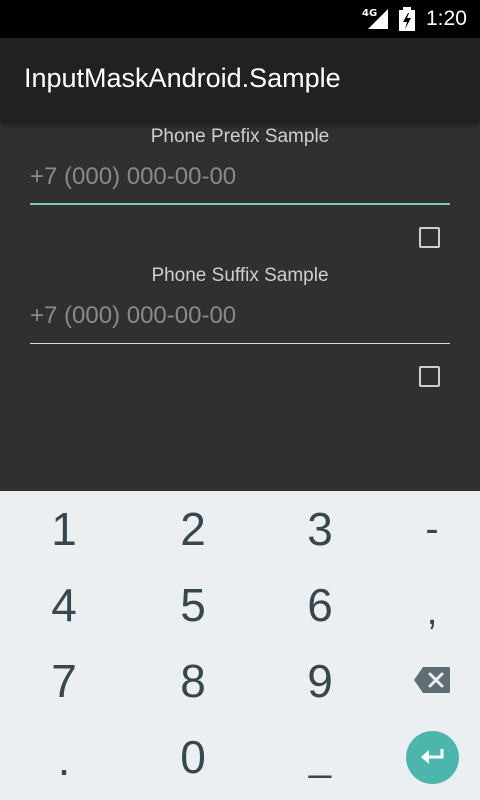  What do you see at coordinates (240, 275) in the screenshot?
I see `suffix-sample-label: Phone Suffix Sample` at bounding box center [240, 275].